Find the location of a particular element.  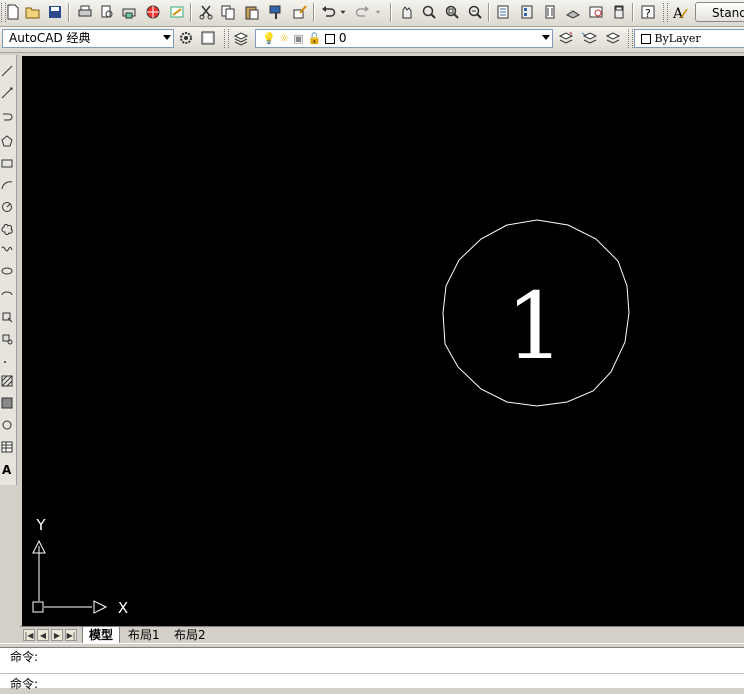

workspace-settings-icon is located at coordinates (186, 38).